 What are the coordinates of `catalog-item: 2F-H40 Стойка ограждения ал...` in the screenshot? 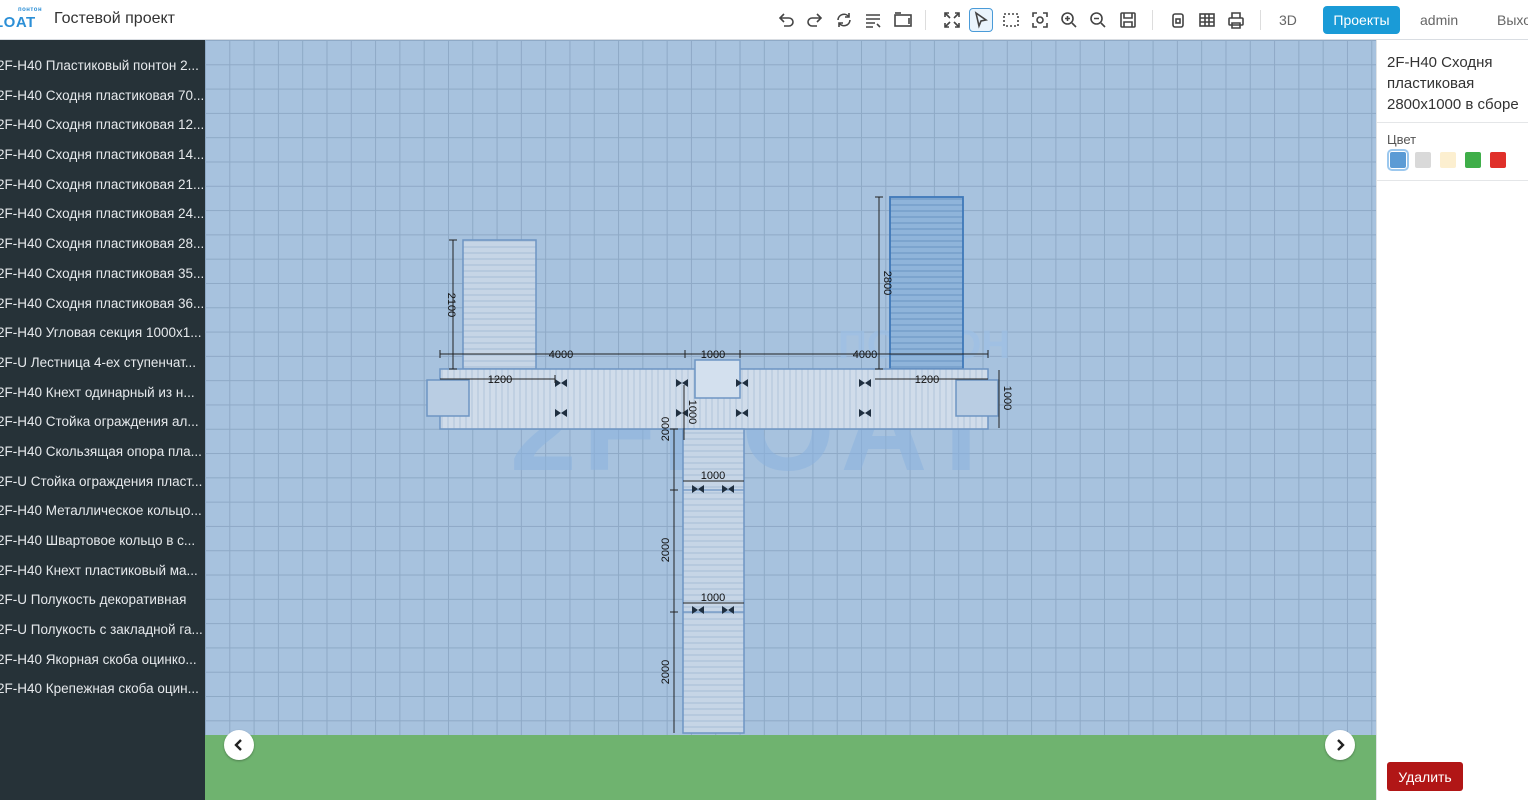 It's located at (102, 422).